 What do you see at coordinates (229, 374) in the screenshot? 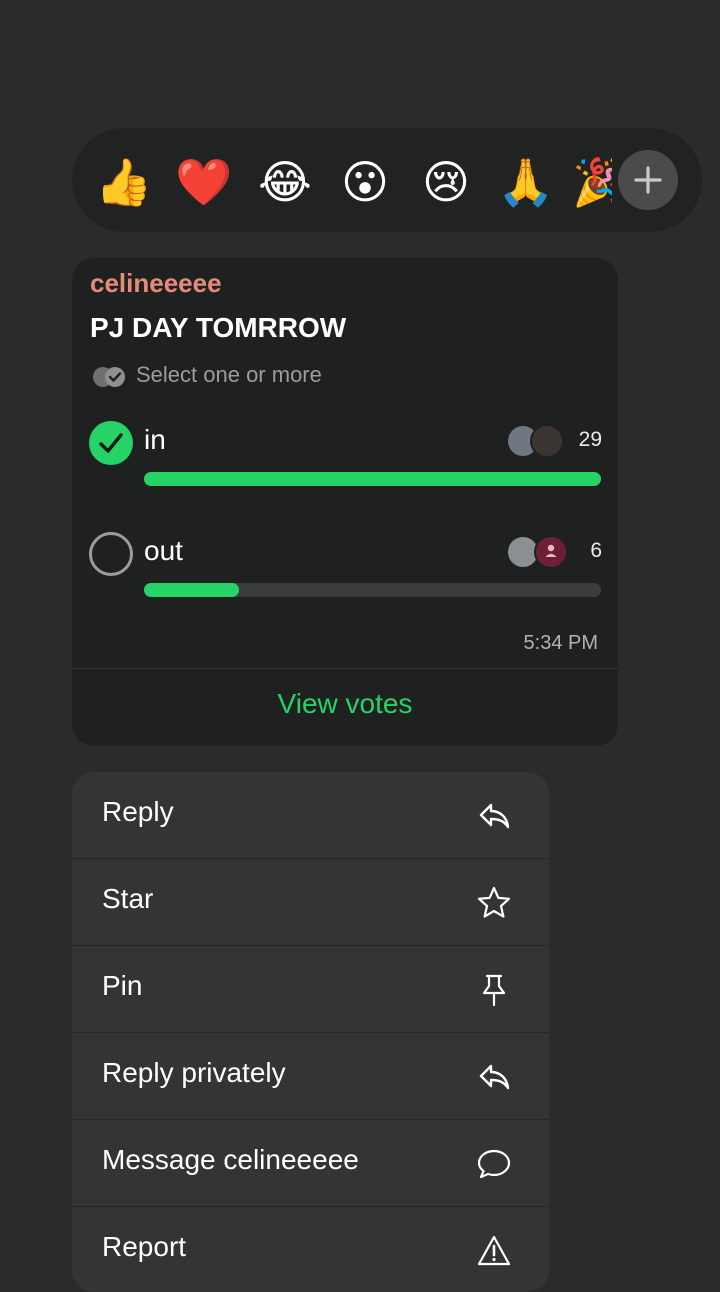
I see `select-hint-text: Select one or more` at bounding box center [229, 374].